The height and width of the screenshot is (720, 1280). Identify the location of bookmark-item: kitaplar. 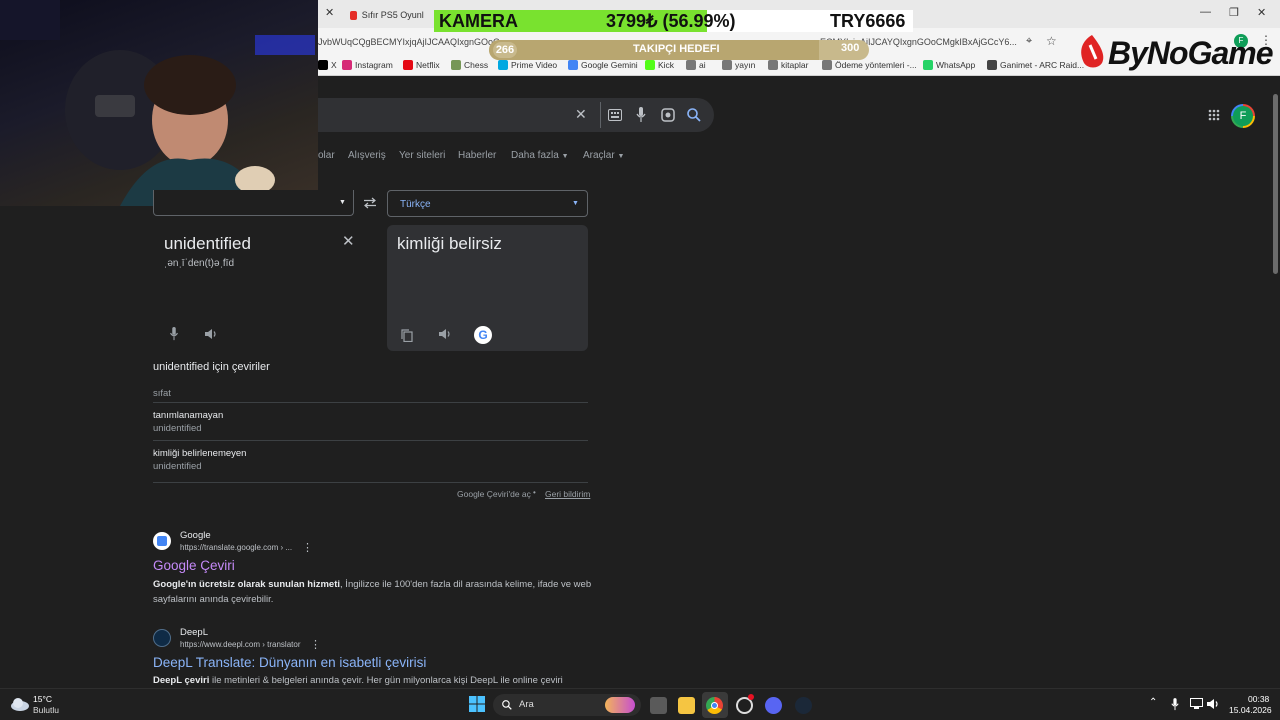
(788, 65).